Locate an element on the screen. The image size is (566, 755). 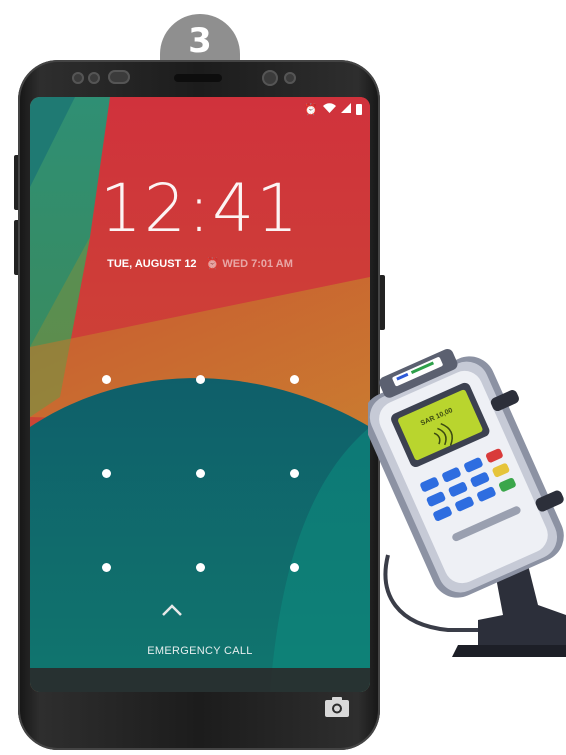
earpiece-speaker is located at coordinates (198, 78).